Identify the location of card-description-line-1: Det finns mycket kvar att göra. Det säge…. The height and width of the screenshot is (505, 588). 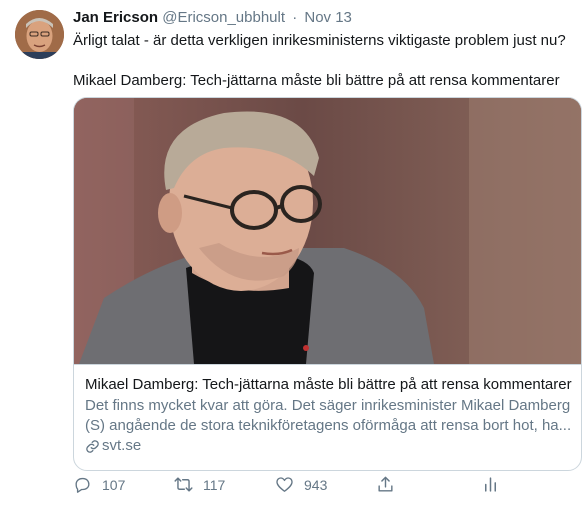
(327, 405).